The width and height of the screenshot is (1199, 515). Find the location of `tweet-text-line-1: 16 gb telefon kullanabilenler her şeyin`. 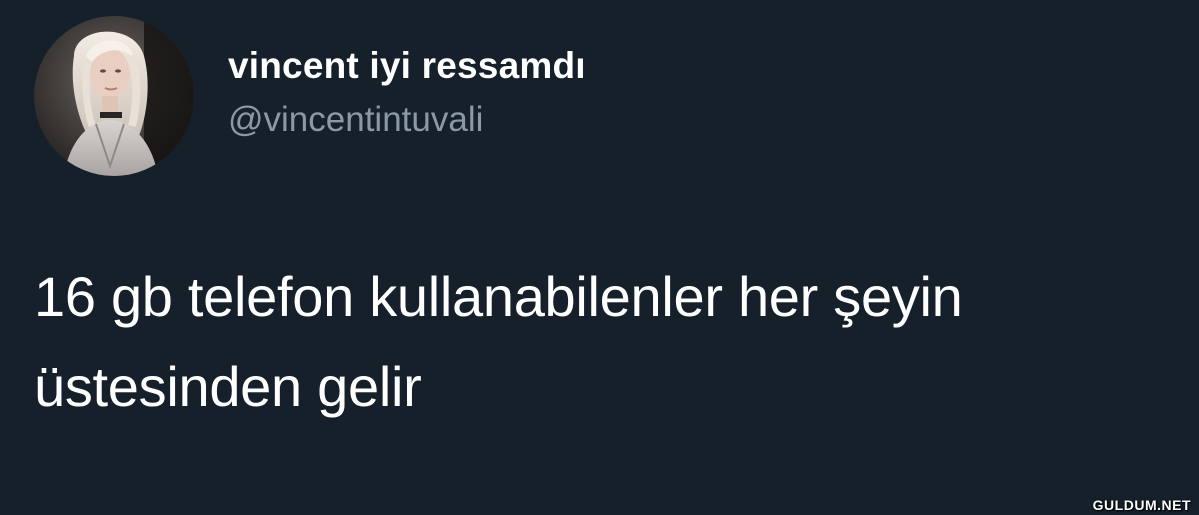

tweet-text-line-1: 16 gb telefon kullanabilenler her şeyin is located at coordinates (498, 296).